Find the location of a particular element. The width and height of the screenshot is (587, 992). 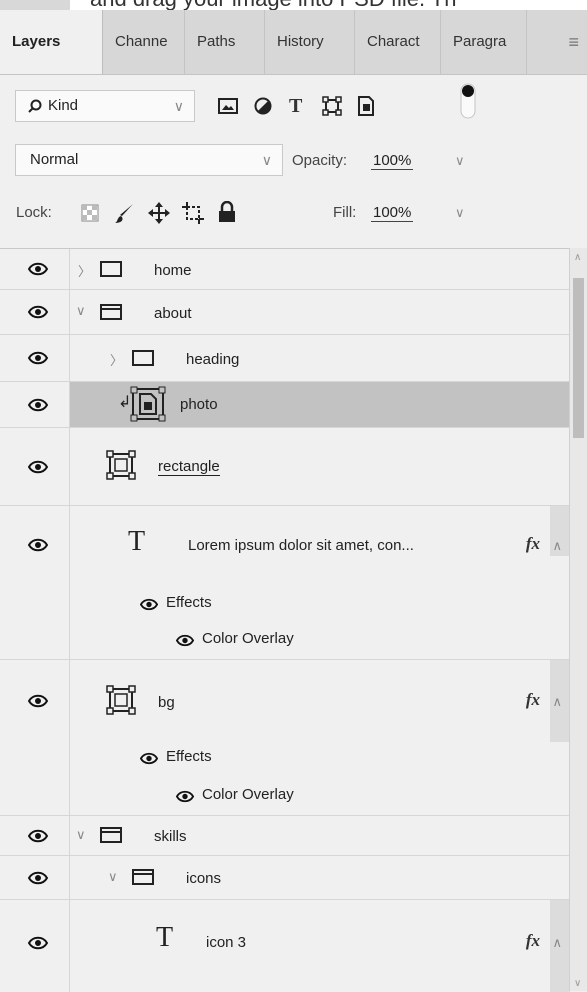

fill-label: Fill: is located at coordinates (345, 212).